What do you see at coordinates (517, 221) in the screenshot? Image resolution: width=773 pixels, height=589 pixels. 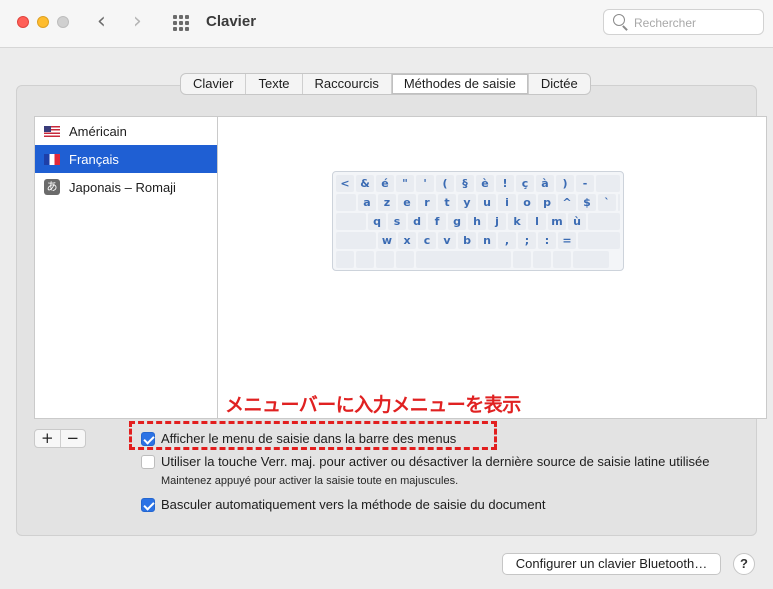 I see `keyboard-key: k` at bounding box center [517, 221].